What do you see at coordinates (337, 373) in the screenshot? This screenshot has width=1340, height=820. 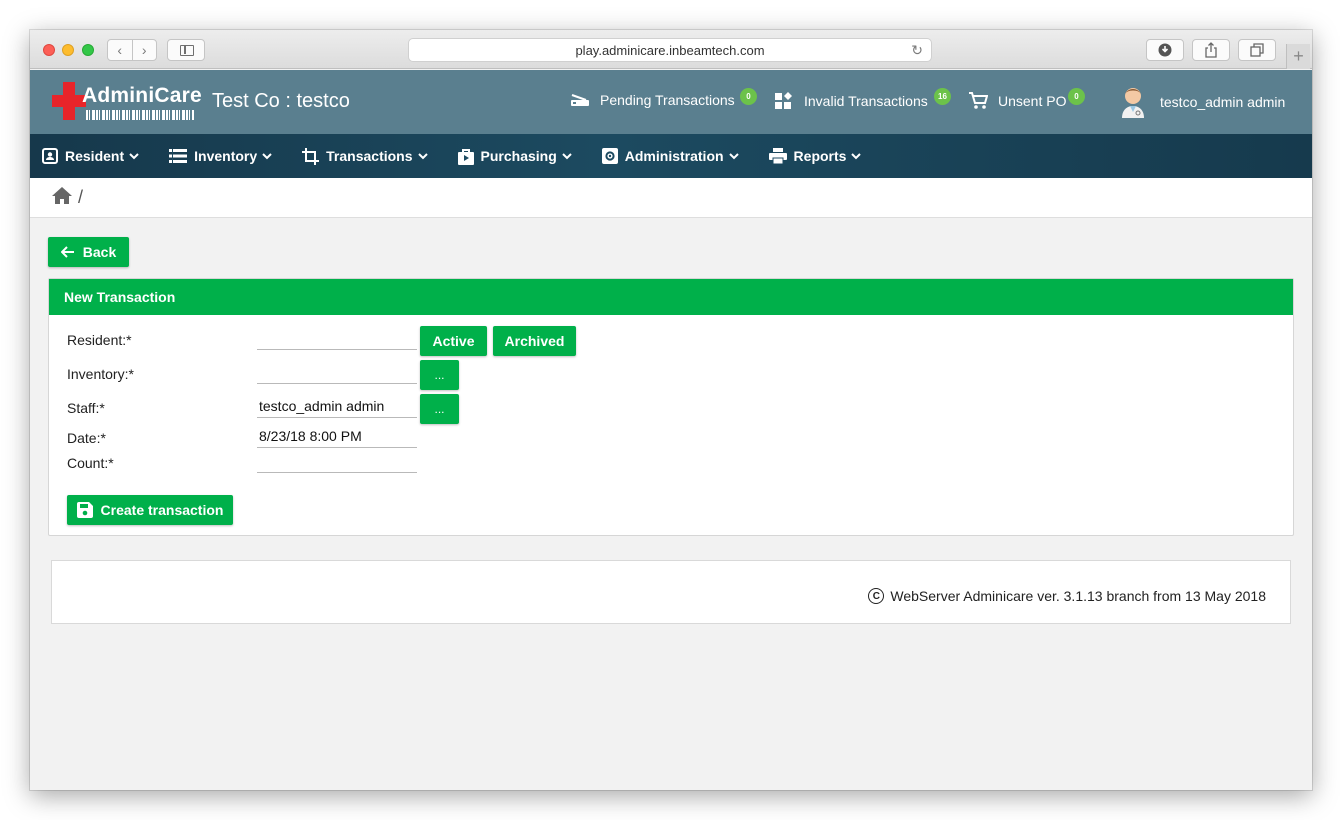 I see `inventory-field` at bounding box center [337, 373].